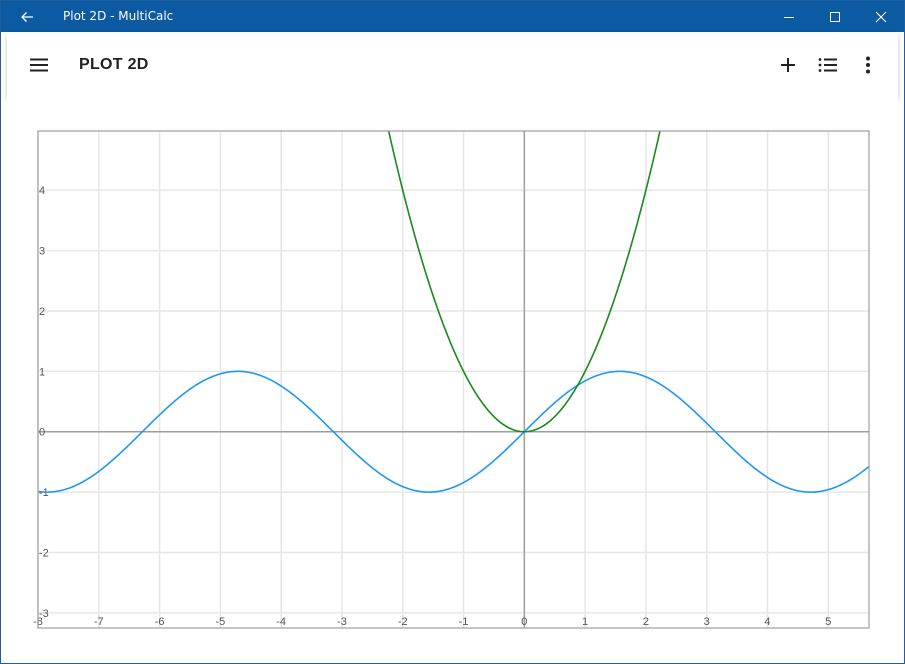  I want to click on add-function-button, so click(788, 65).